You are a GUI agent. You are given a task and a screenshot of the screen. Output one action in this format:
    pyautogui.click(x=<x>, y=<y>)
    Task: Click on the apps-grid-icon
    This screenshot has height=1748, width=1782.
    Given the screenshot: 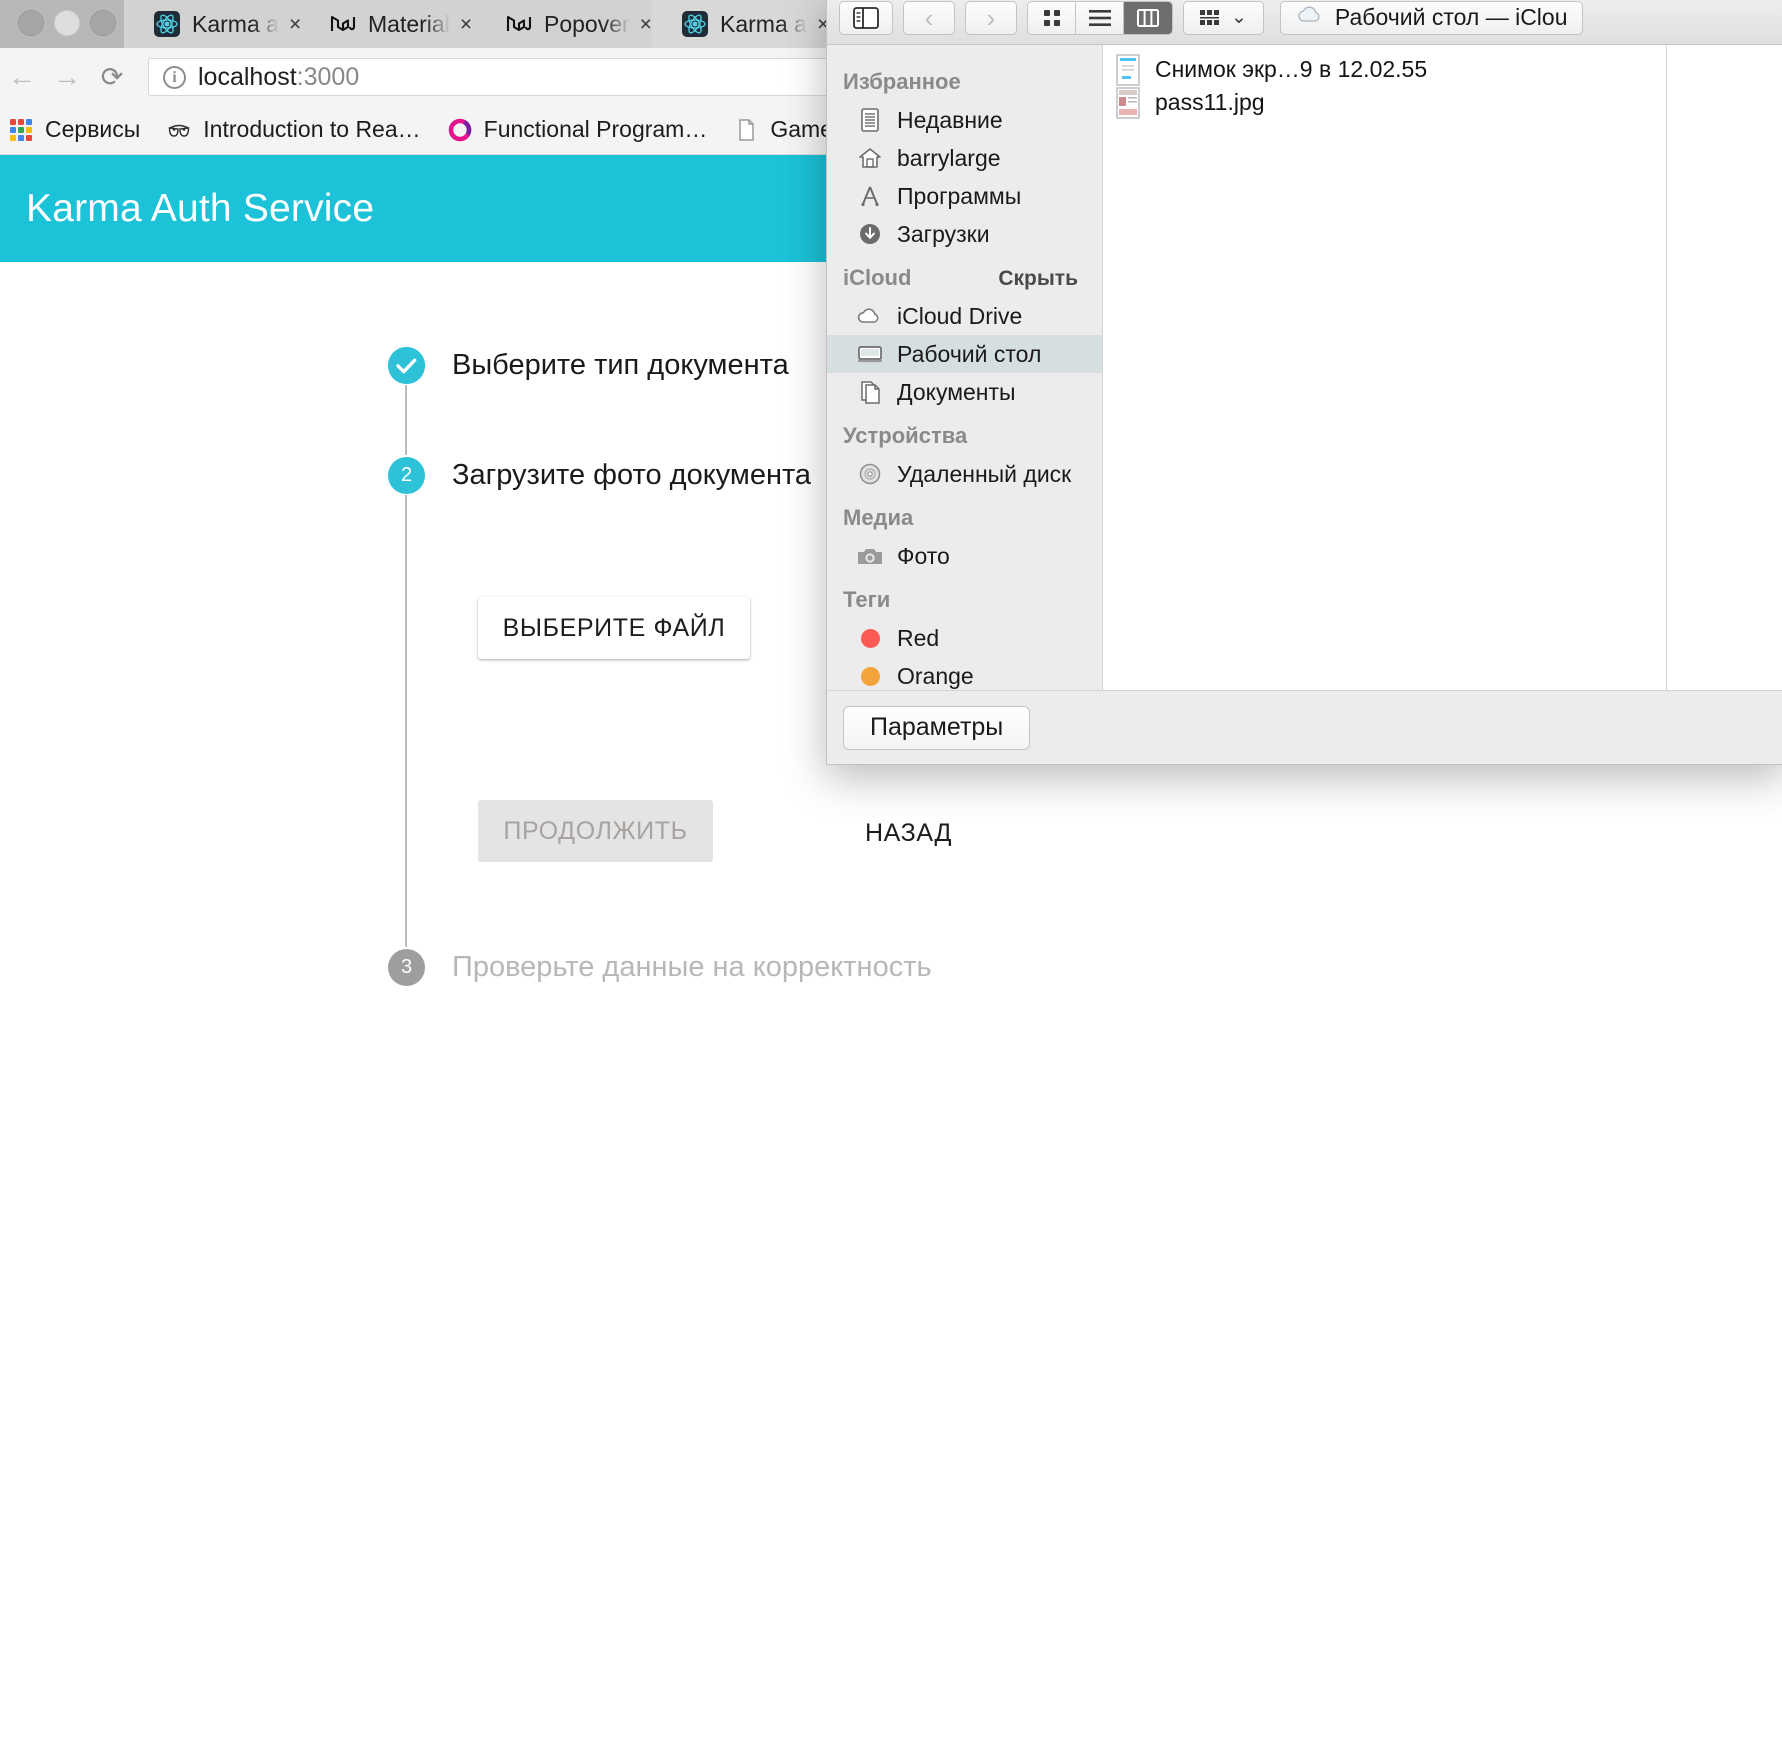 What is the action you would take?
    pyautogui.click(x=21, y=130)
    